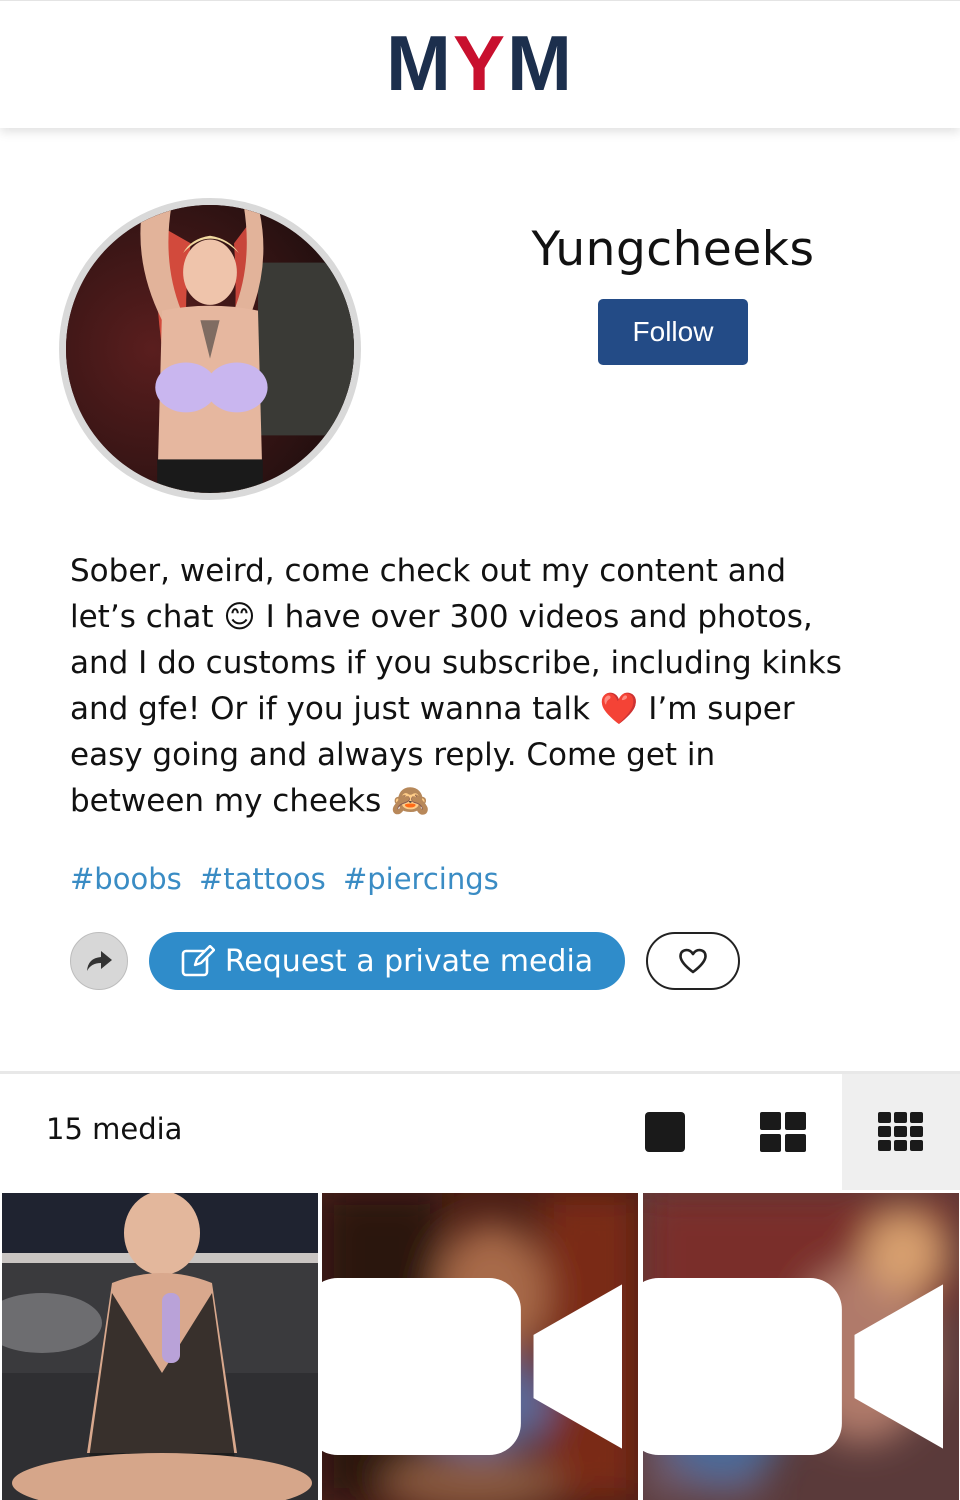  I want to click on three-column-view-icon, so click(900, 1131).